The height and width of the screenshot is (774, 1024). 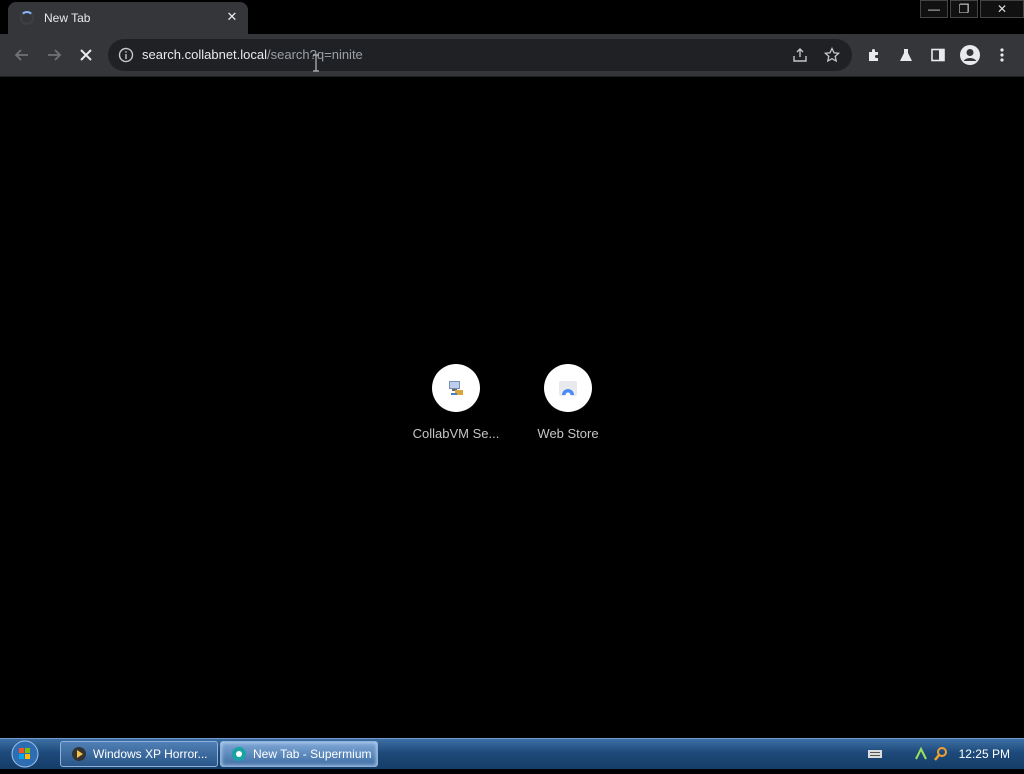 I want to click on extensions-button, so click(x=874, y=55).